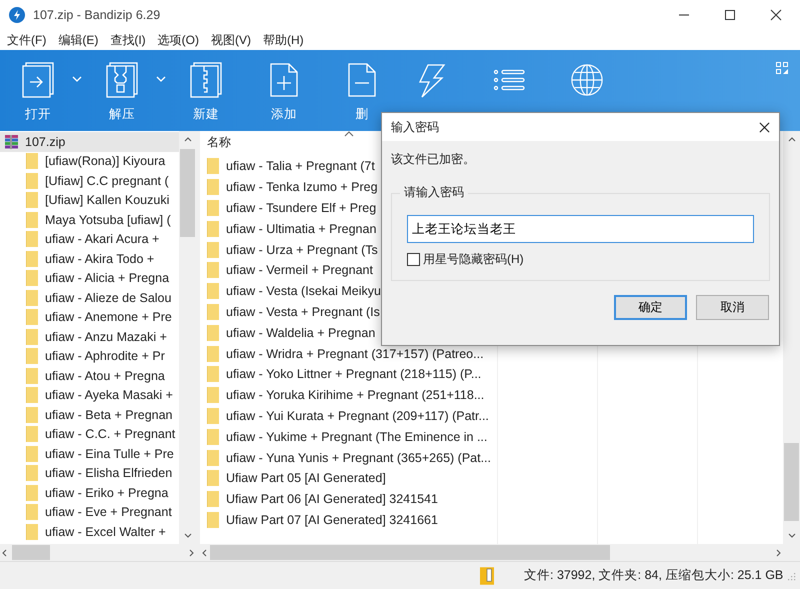  Describe the element at coordinates (303, 311) in the screenshot. I see `file-name: ufiaw - Vesta + Pregnant (Is` at that location.